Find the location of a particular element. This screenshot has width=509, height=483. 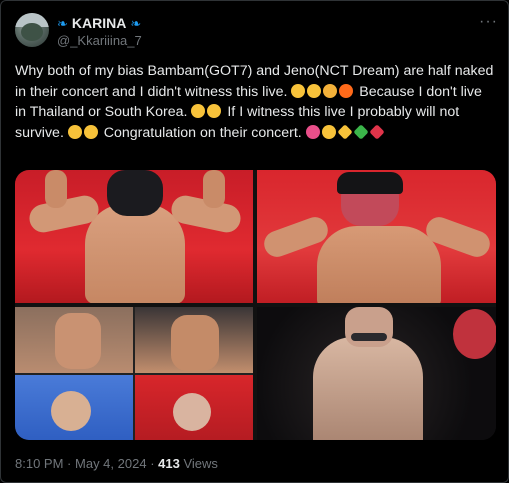

fire-emoji is located at coordinates (346, 90).